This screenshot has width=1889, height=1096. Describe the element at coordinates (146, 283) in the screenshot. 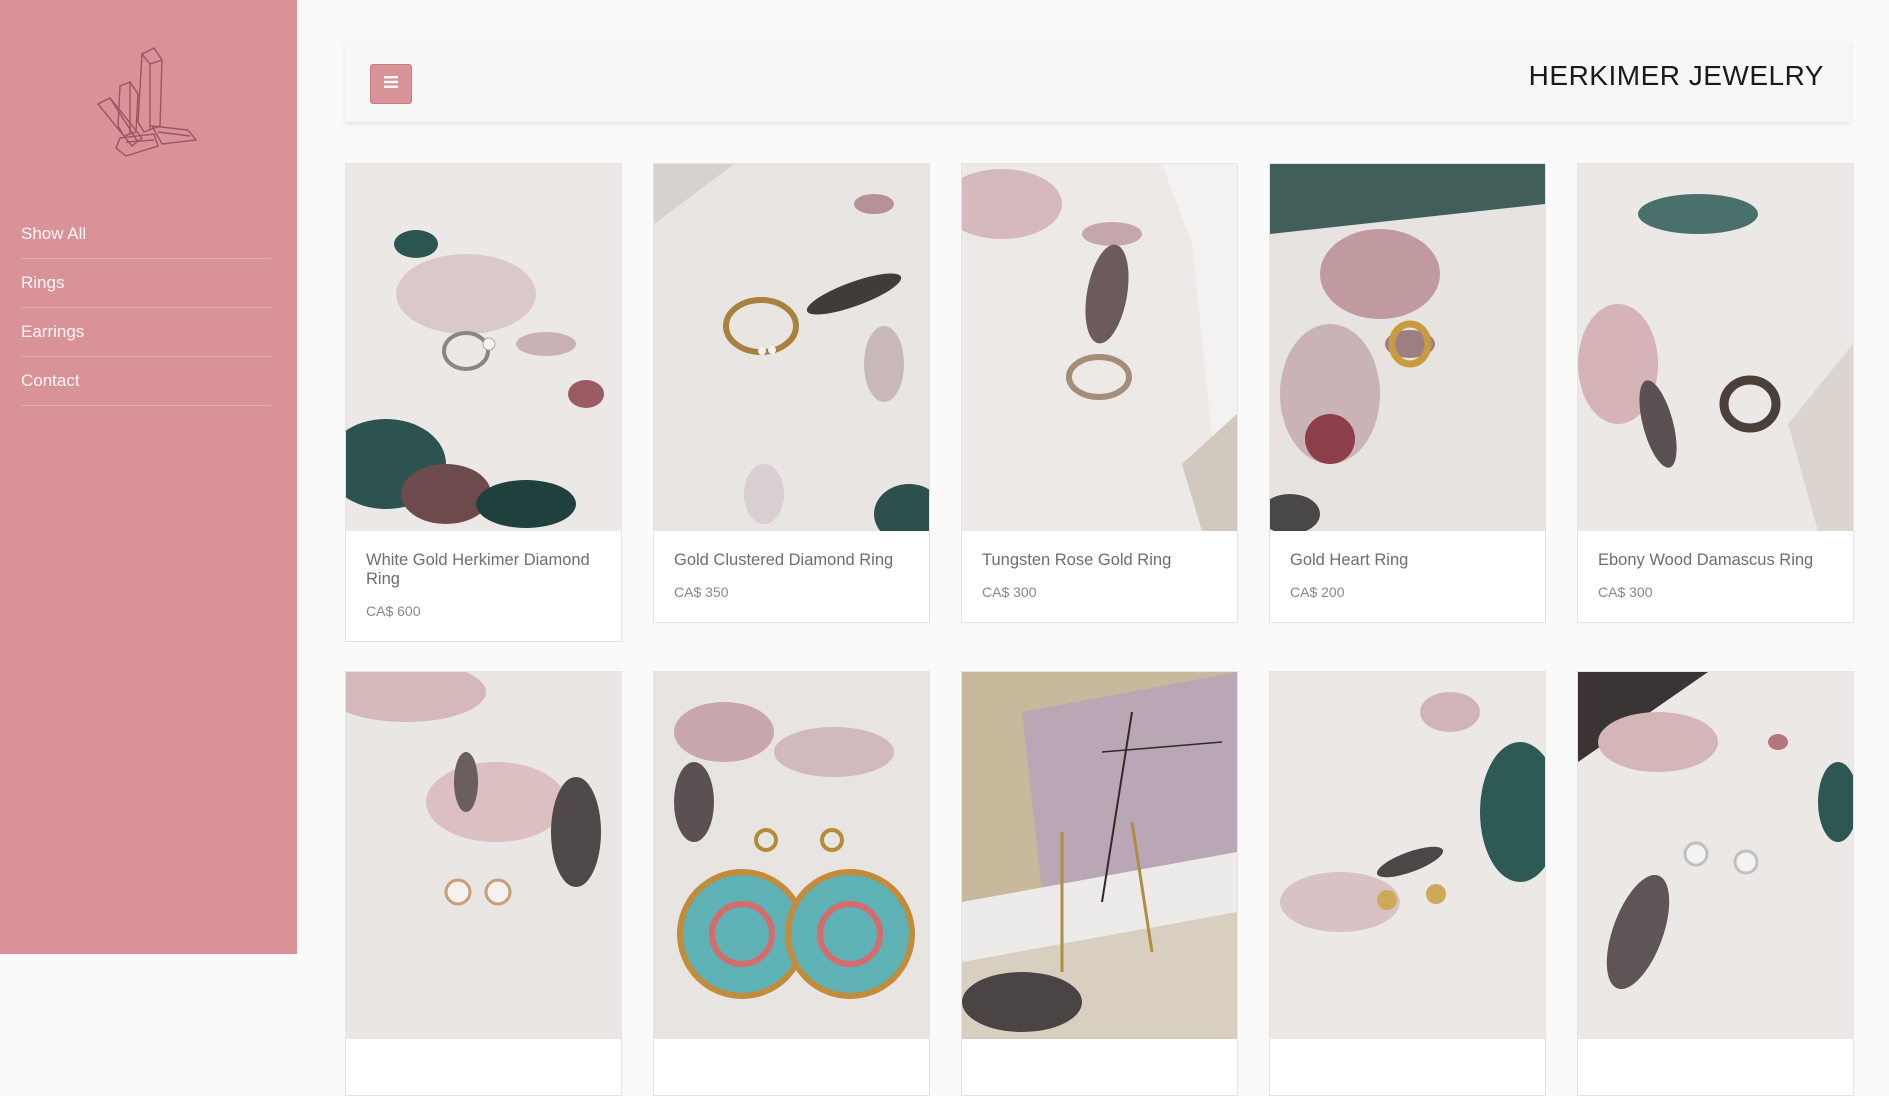

I see `sidebar-item-rings: Rings` at that location.